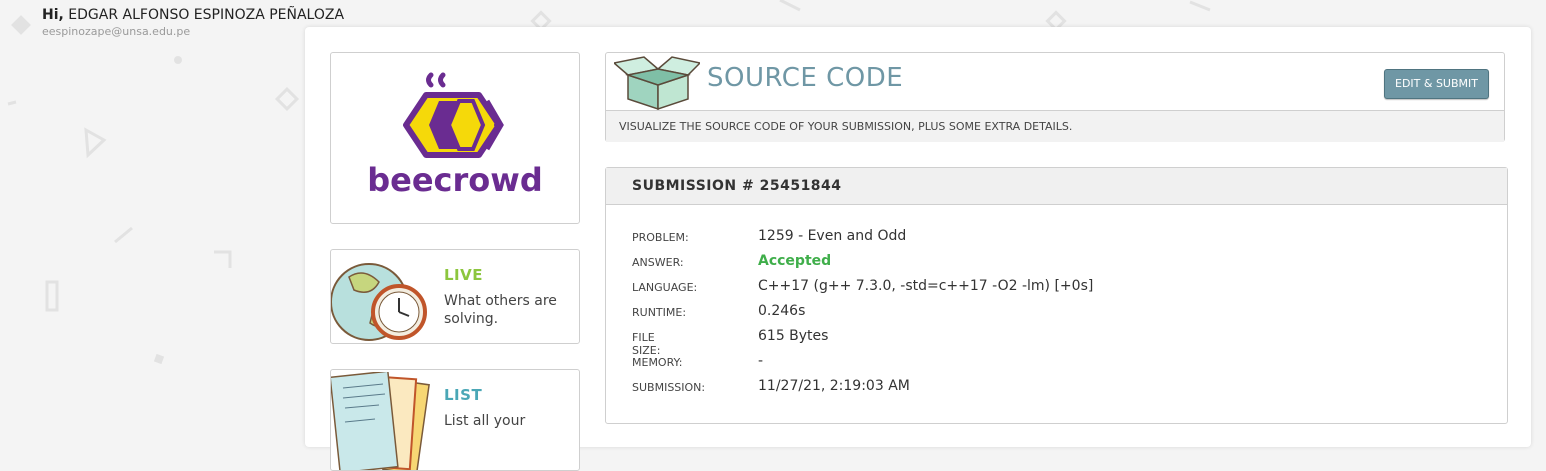  What do you see at coordinates (657, 362) in the screenshot?
I see `detail-label: MEMORY:` at bounding box center [657, 362].